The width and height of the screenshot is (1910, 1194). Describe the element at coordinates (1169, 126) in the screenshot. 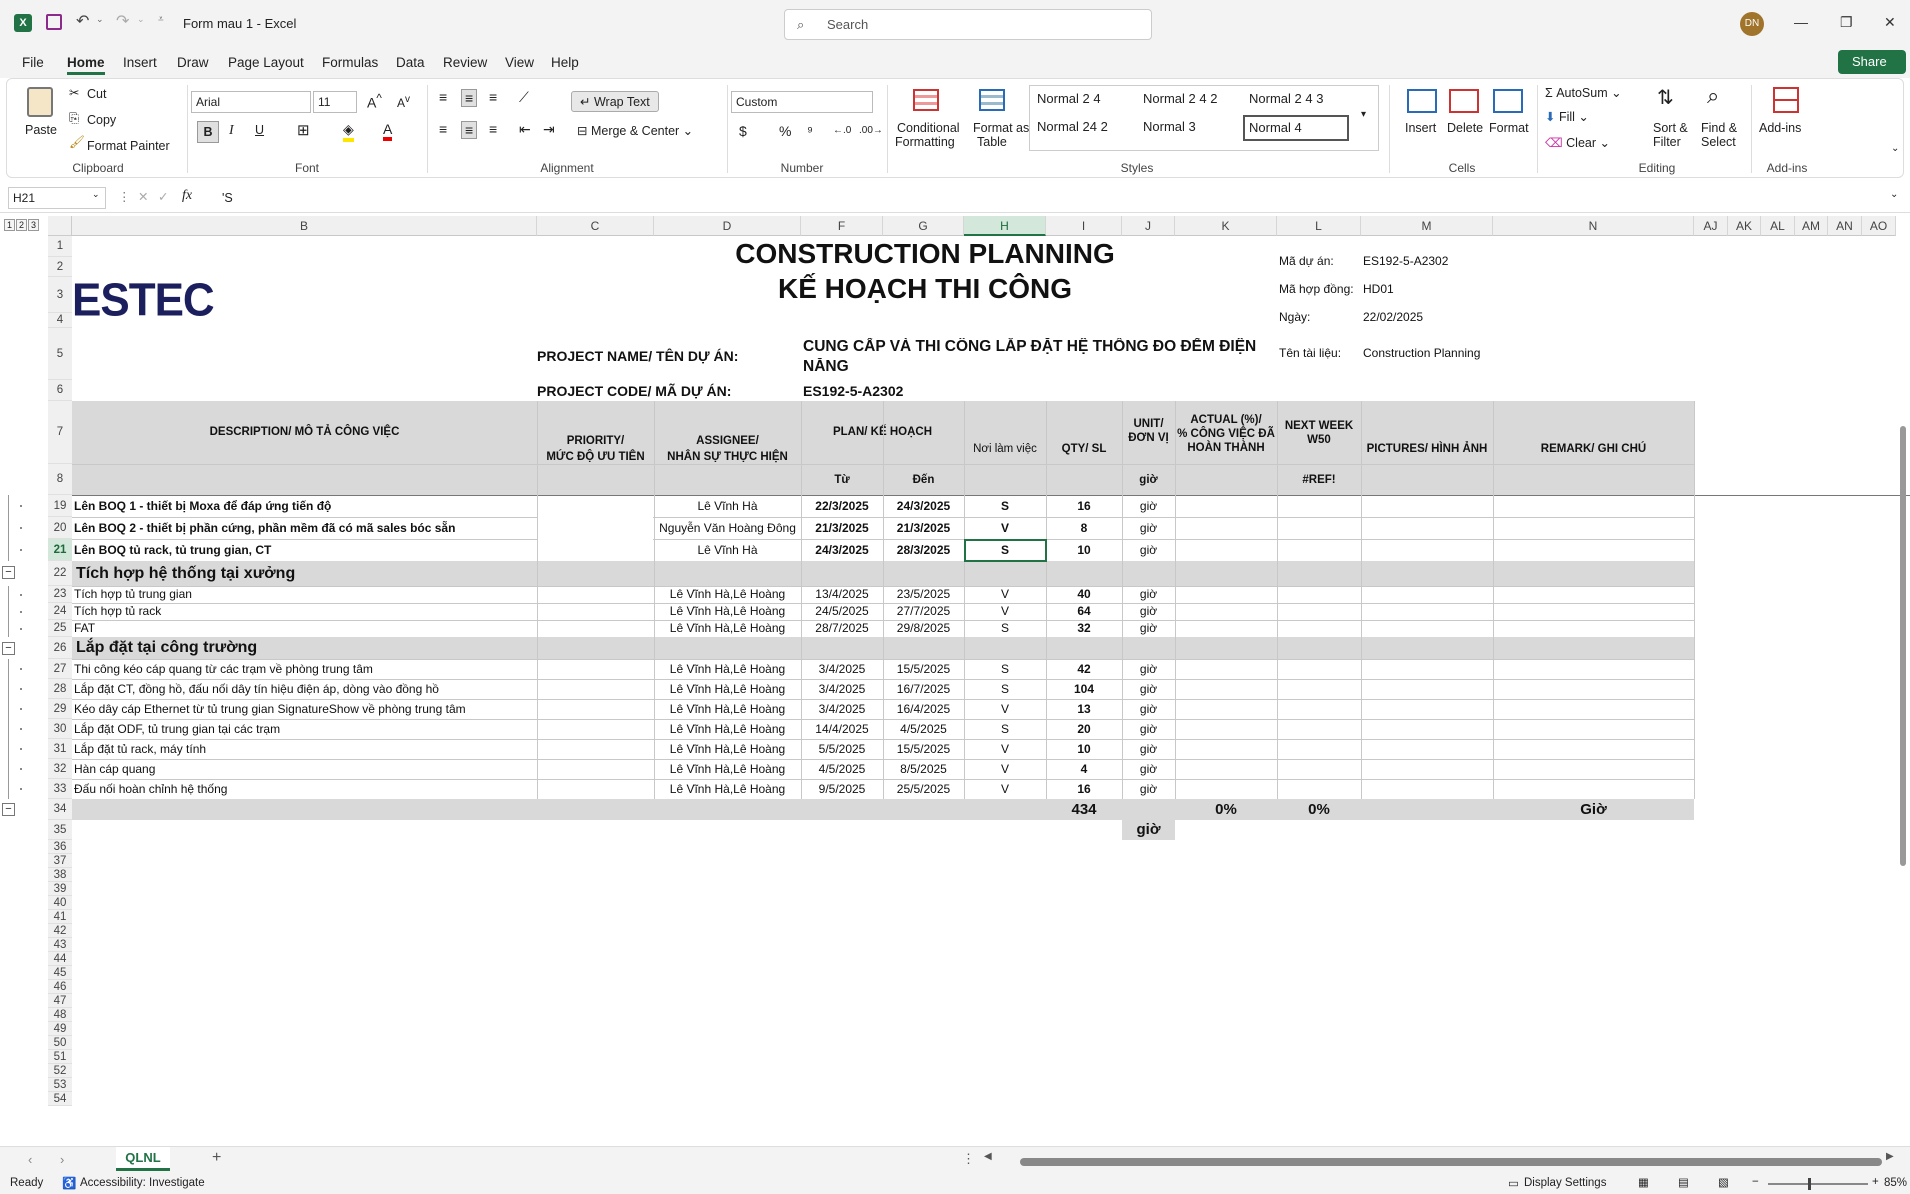

I see `style-normal-3: Normal 3` at that location.